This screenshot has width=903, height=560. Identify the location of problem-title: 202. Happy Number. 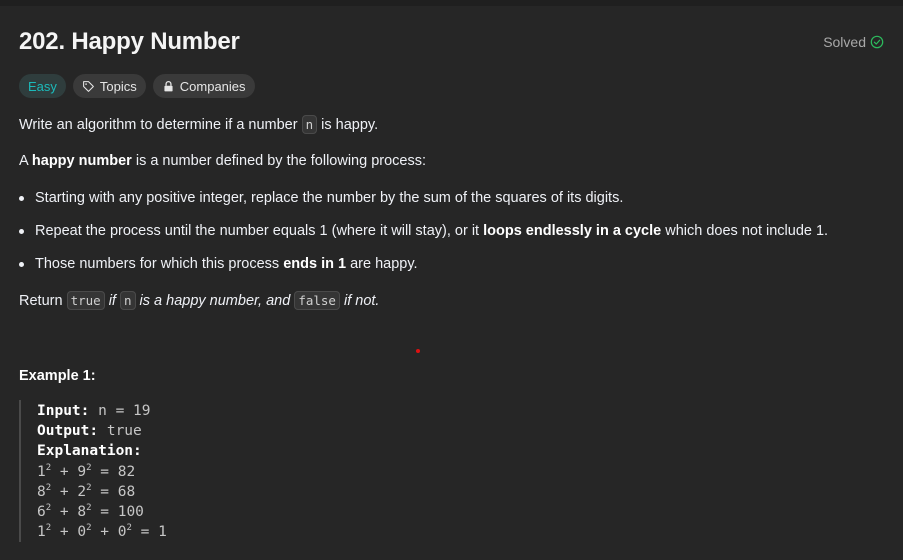
(129, 41).